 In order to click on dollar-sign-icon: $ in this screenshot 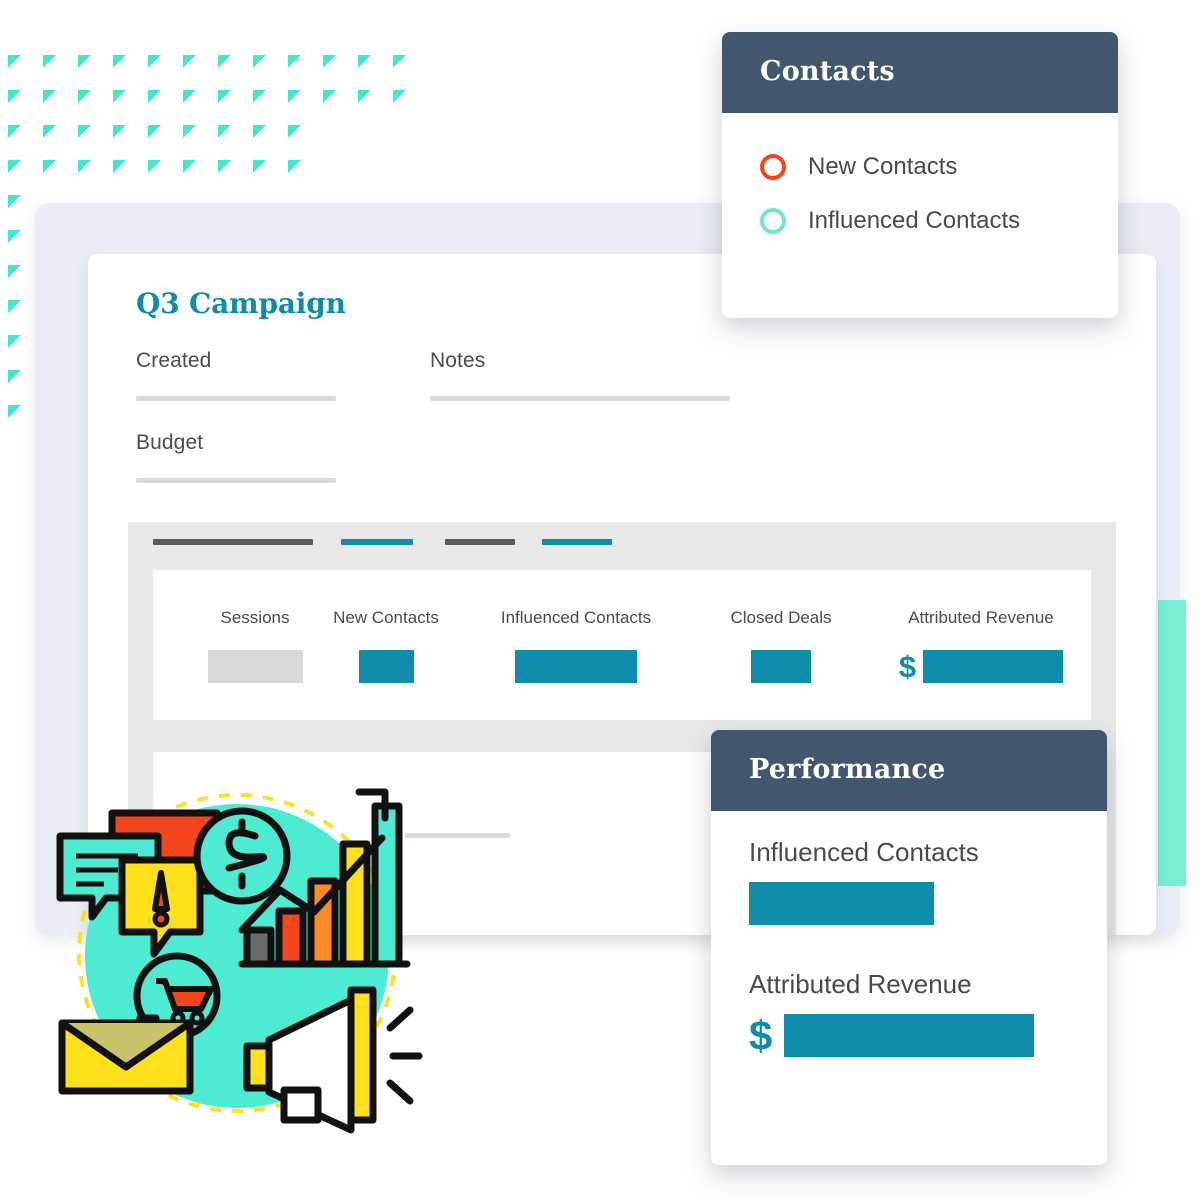, I will do `click(761, 1035)`.